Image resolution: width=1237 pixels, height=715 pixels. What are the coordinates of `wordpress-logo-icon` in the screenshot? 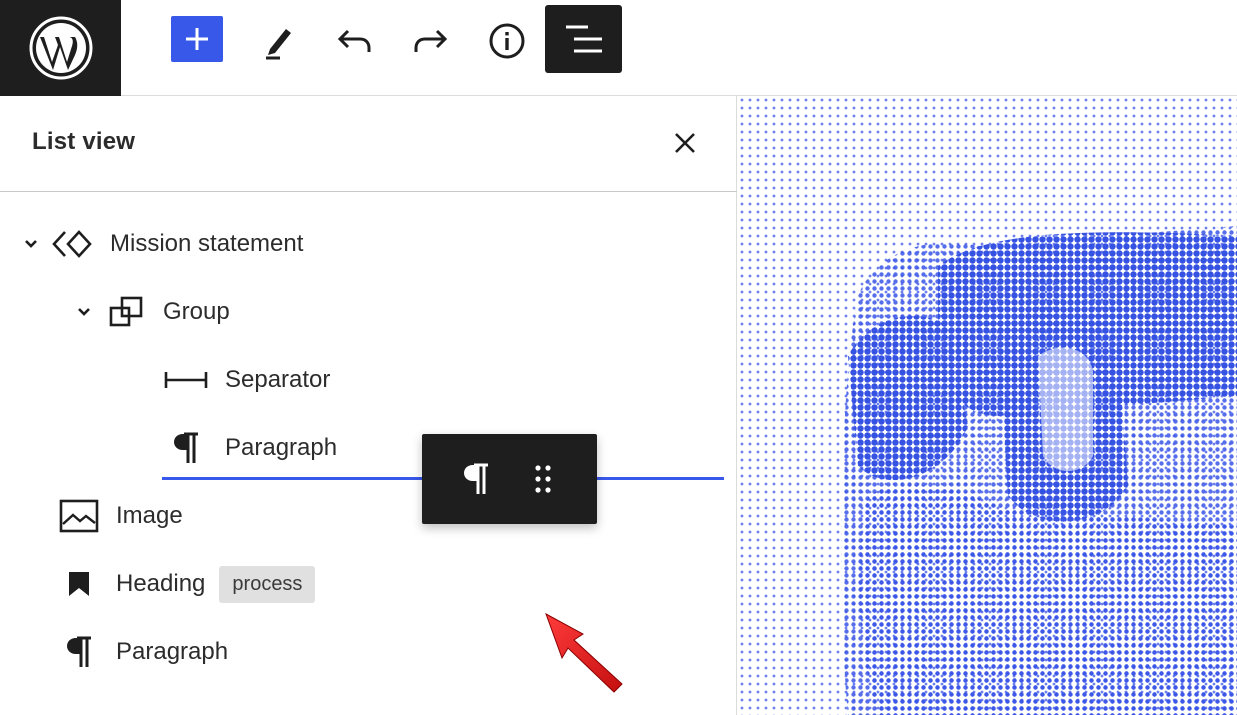 It's located at (60, 48).